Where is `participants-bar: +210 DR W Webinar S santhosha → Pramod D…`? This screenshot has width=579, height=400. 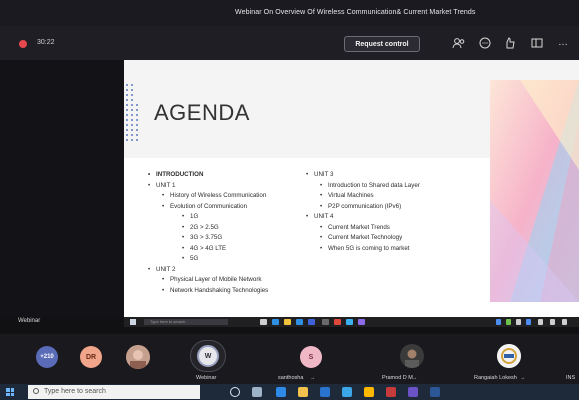
participants-bar: +210 DR W Webinar S santhosha → Pramod D… is located at coordinates (289, 359).